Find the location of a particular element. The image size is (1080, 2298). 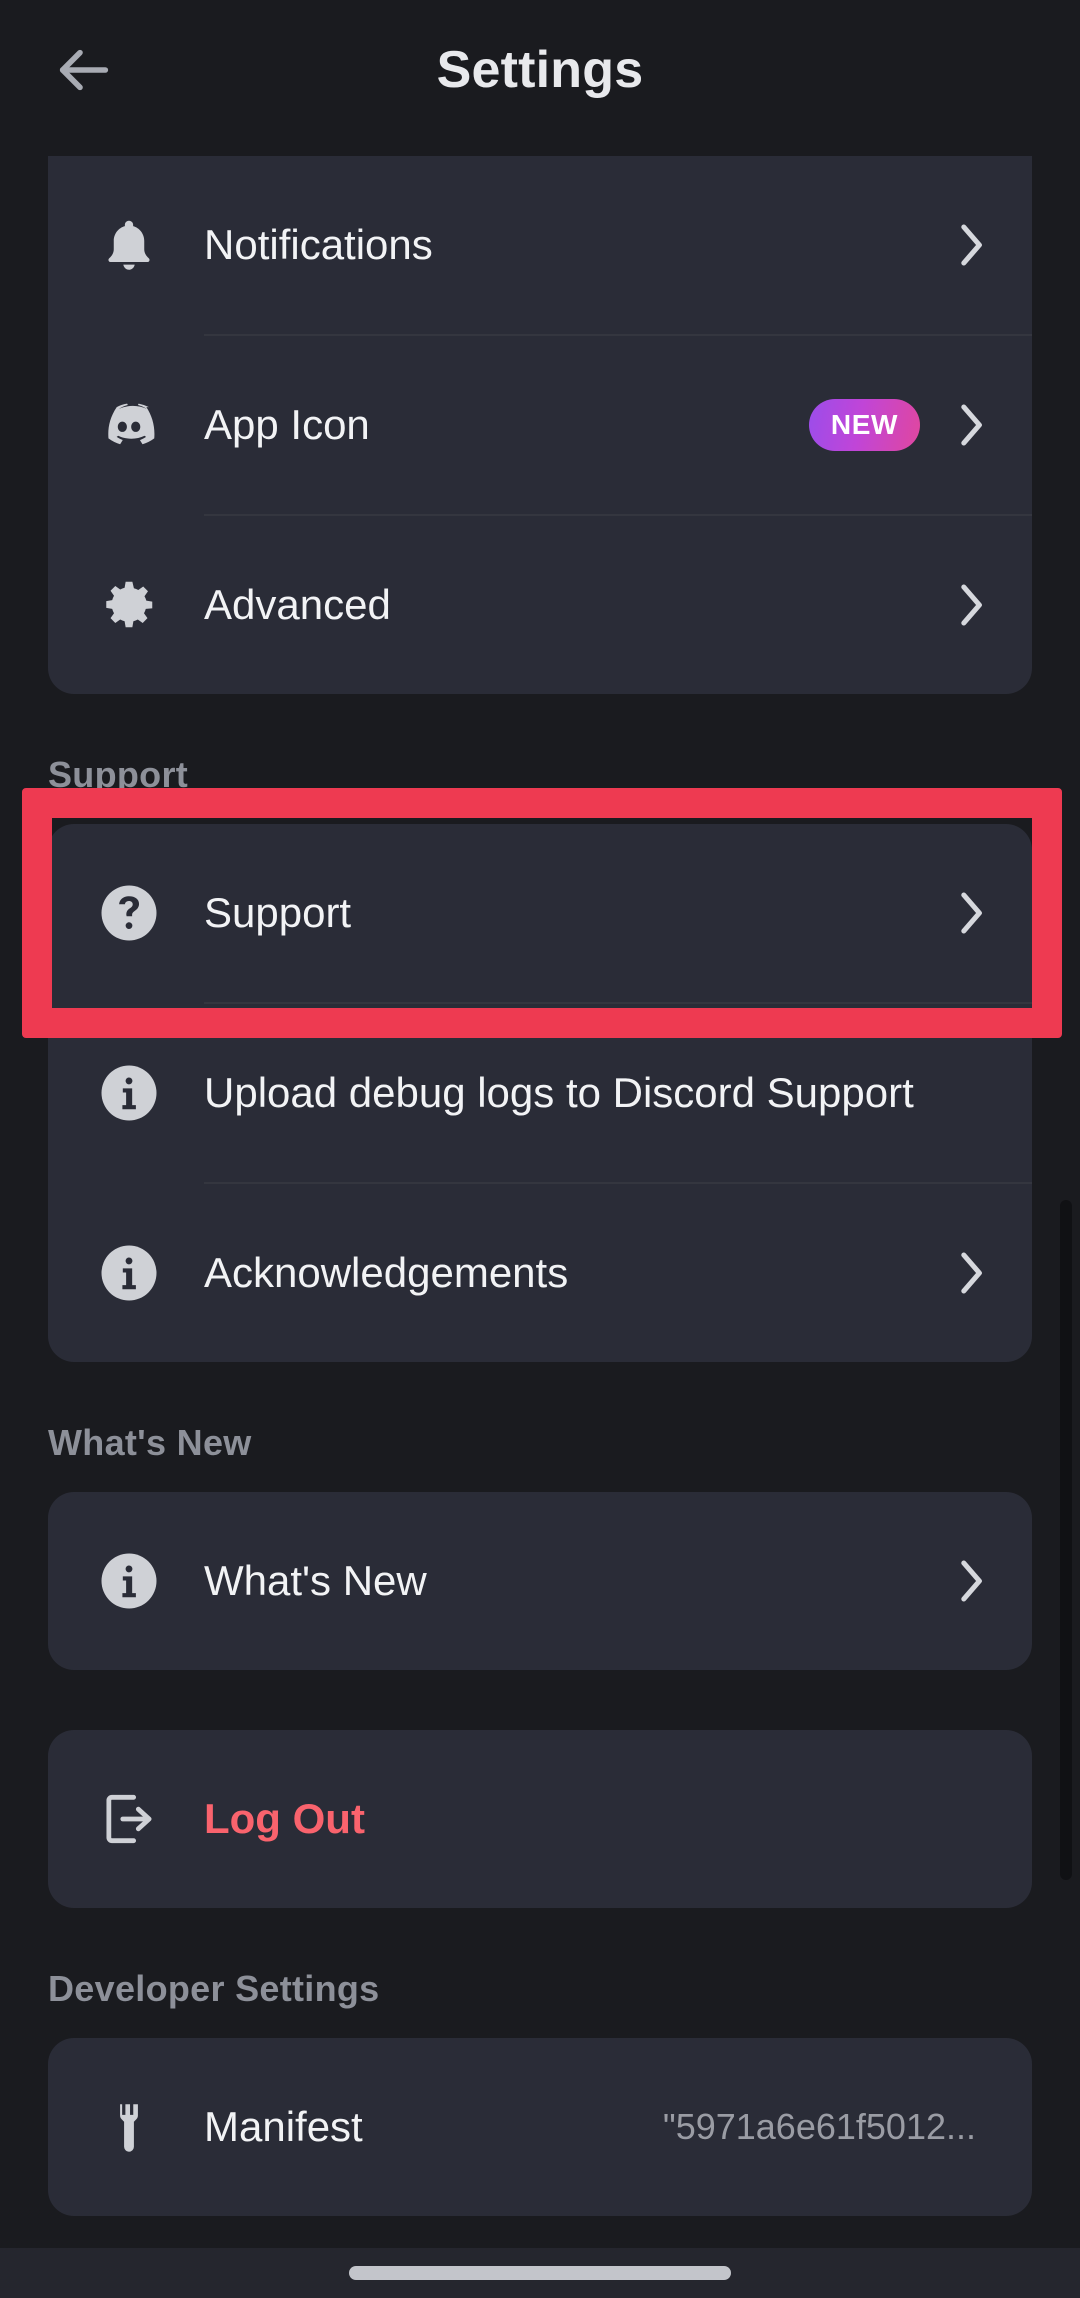

bell-icon is located at coordinates (129, 245).